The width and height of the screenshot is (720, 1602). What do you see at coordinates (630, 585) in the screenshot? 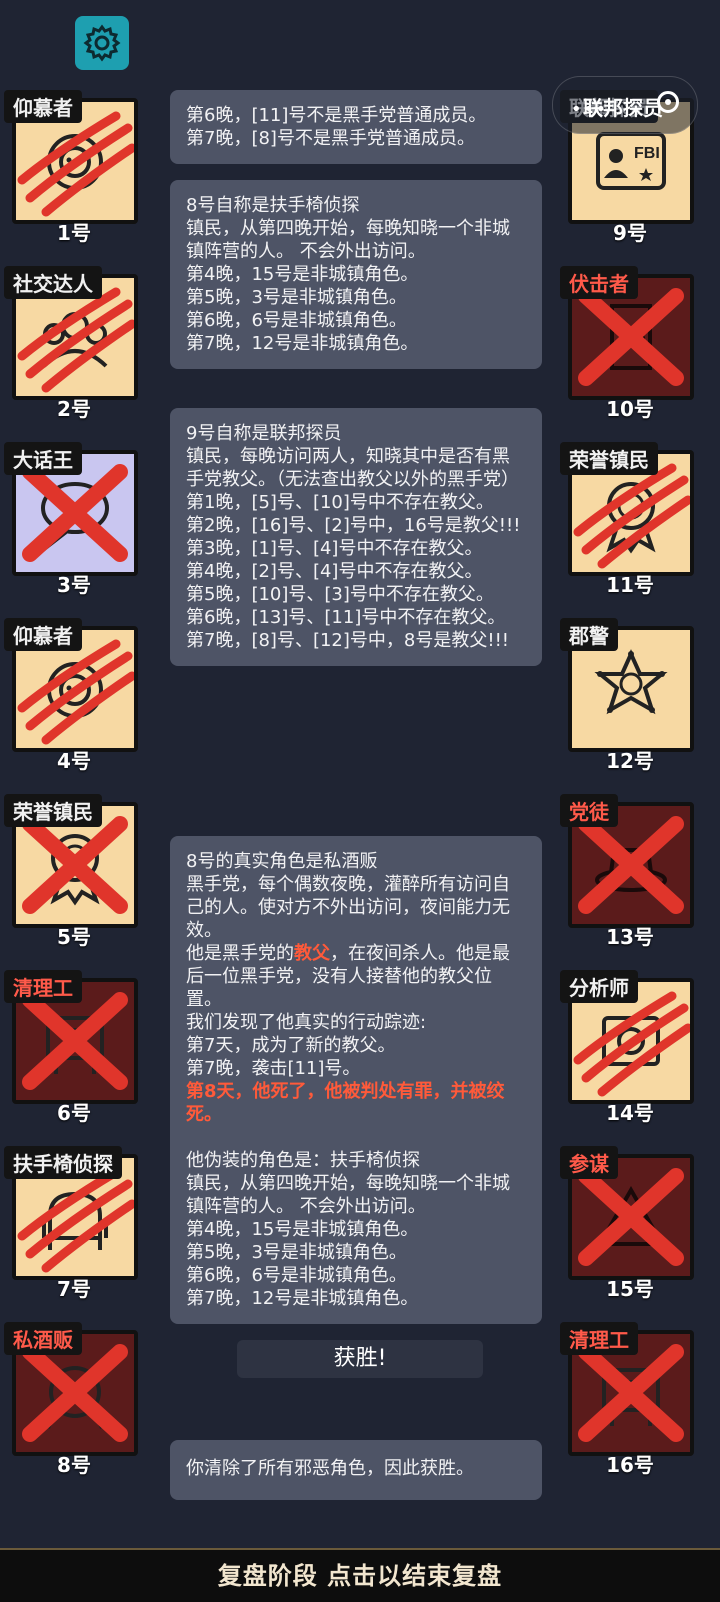
I see `player-number: 11号` at bounding box center [630, 585].